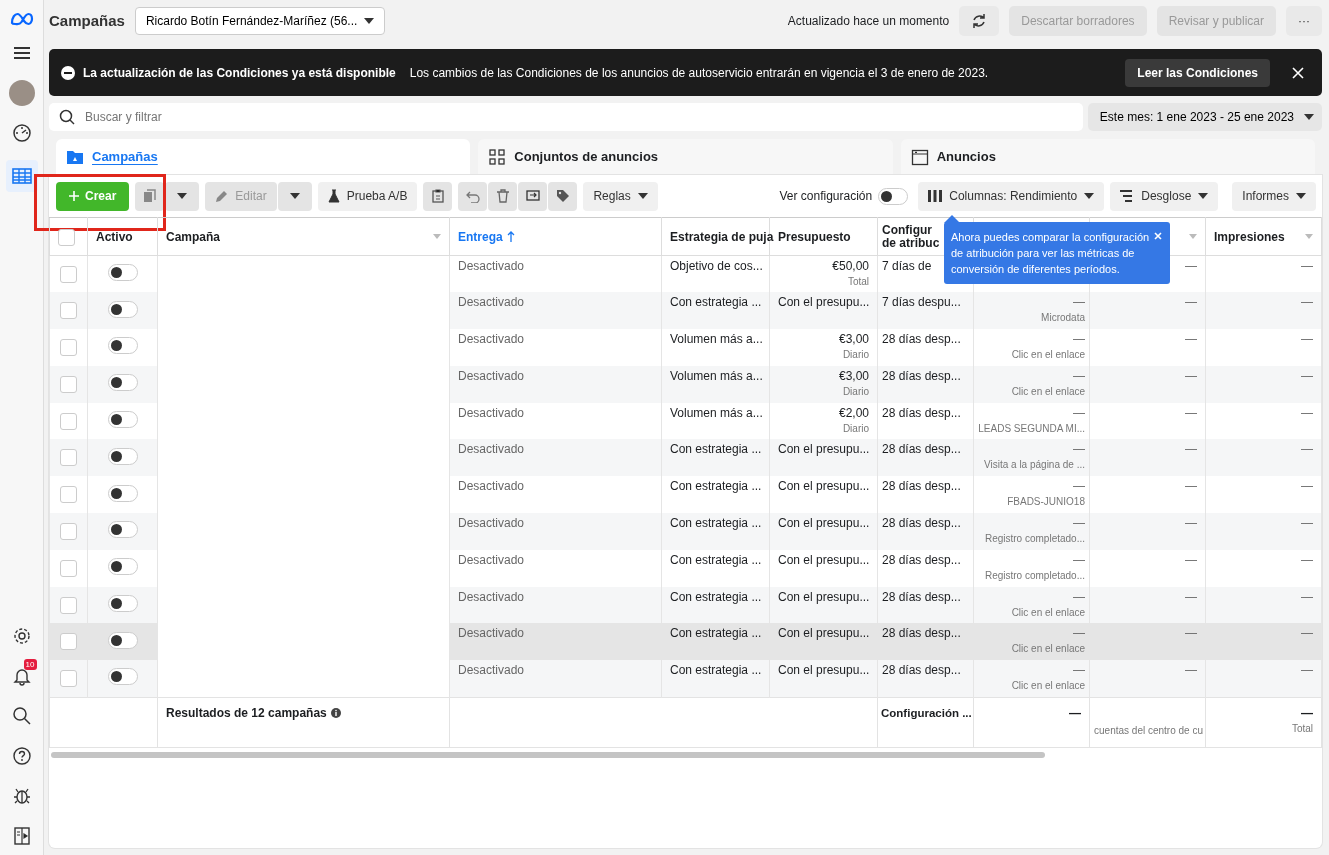 This screenshot has height=855, width=1329. What do you see at coordinates (855, 428) in the screenshot?
I see `table-cell: Diario` at bounding box center [855, 428].